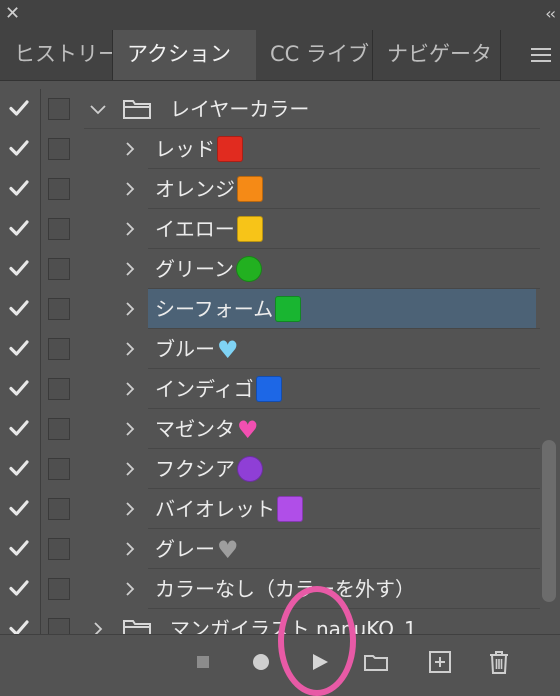 The width and height of the screenshot is (560, 696). Describe the element at coordinates (209, 469) in the screenshot. I see `action-label-wrap: フクシア` at that location.